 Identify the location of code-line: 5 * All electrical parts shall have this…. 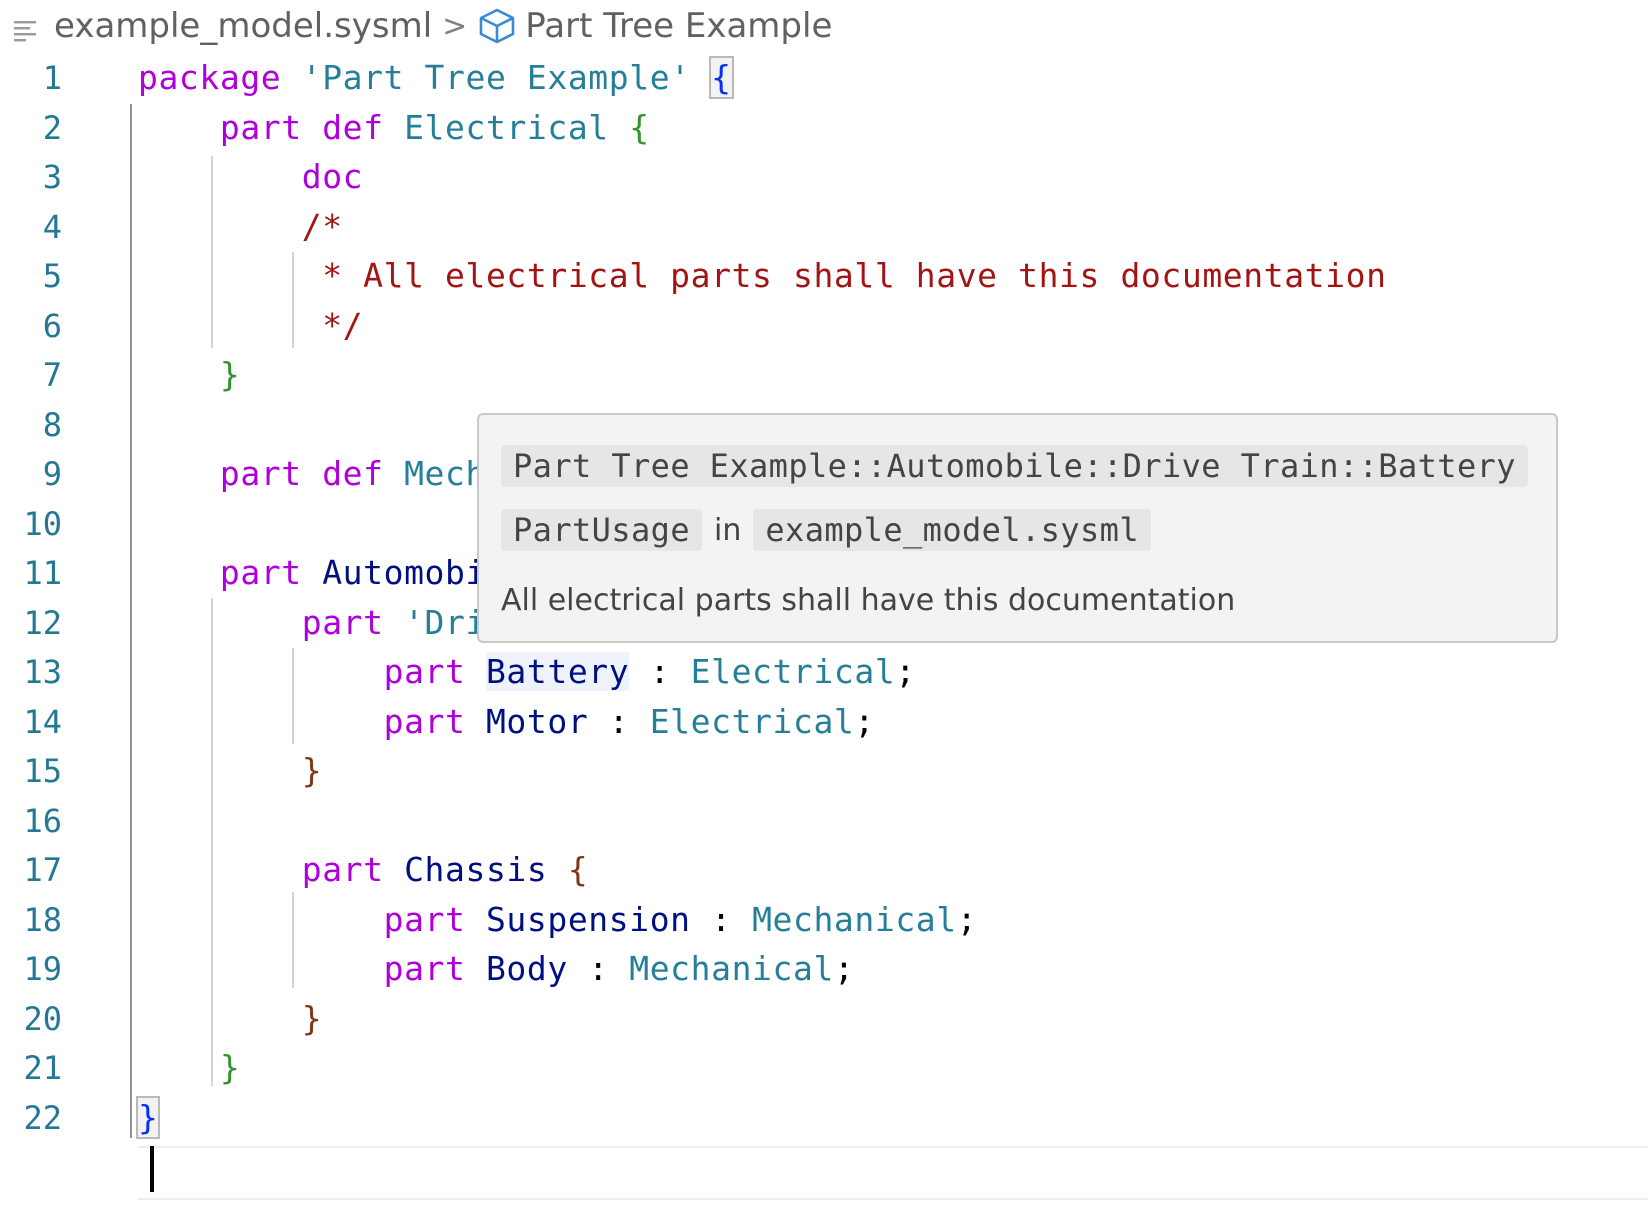
(824, 276).